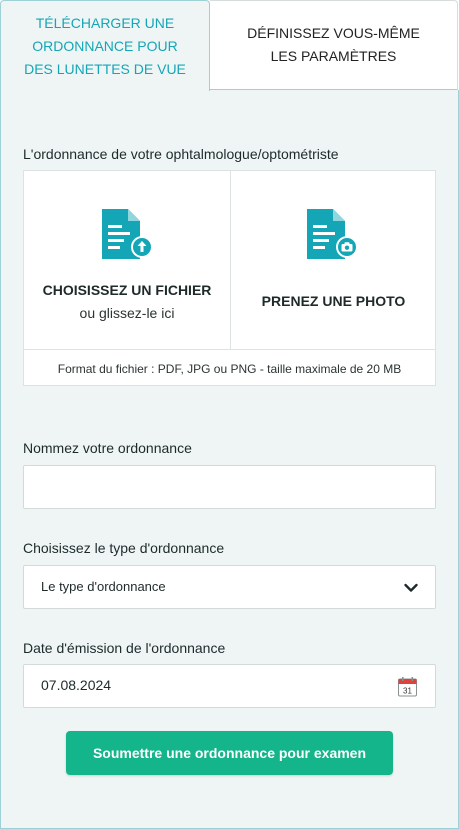 The height and width of the screenshot is (829, 459). I want to click on choose-file-title: CHOISISSEZ UN FICHIER, so click(127, 290).